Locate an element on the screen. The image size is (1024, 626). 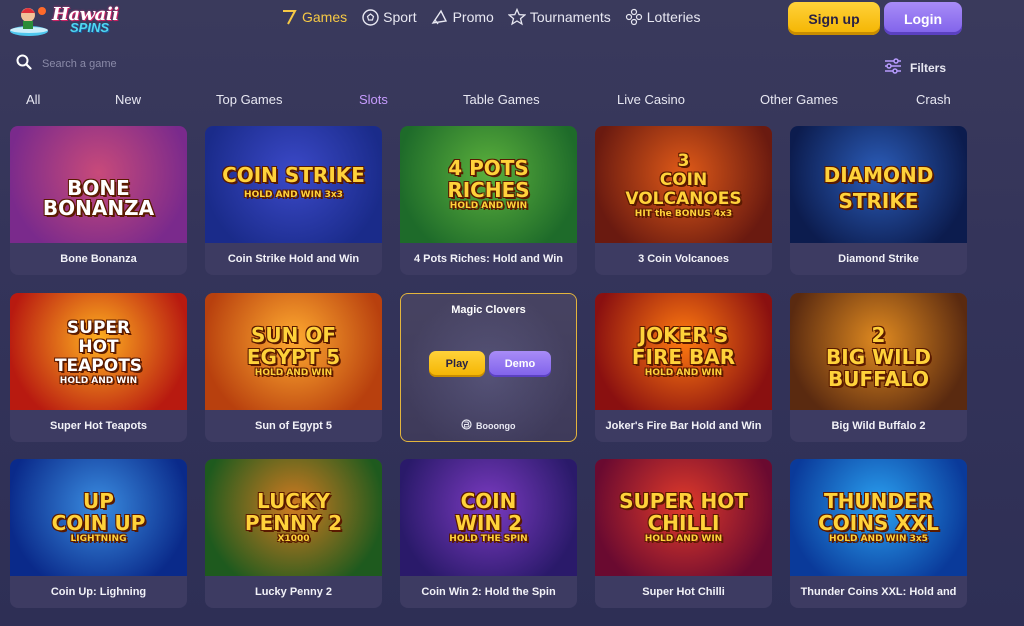
game-title: Lucky Penny 2 is located at coordinates (293, 592).